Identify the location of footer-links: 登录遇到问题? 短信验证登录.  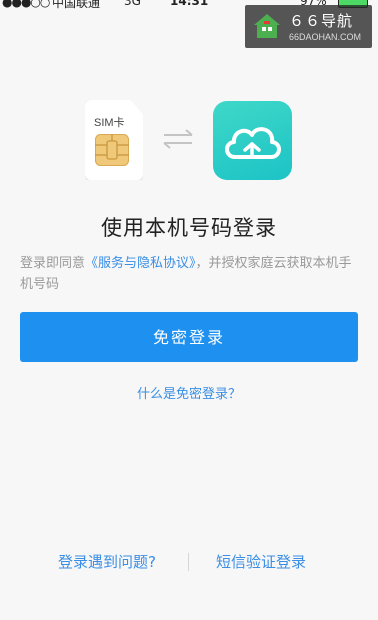
(189, 563).